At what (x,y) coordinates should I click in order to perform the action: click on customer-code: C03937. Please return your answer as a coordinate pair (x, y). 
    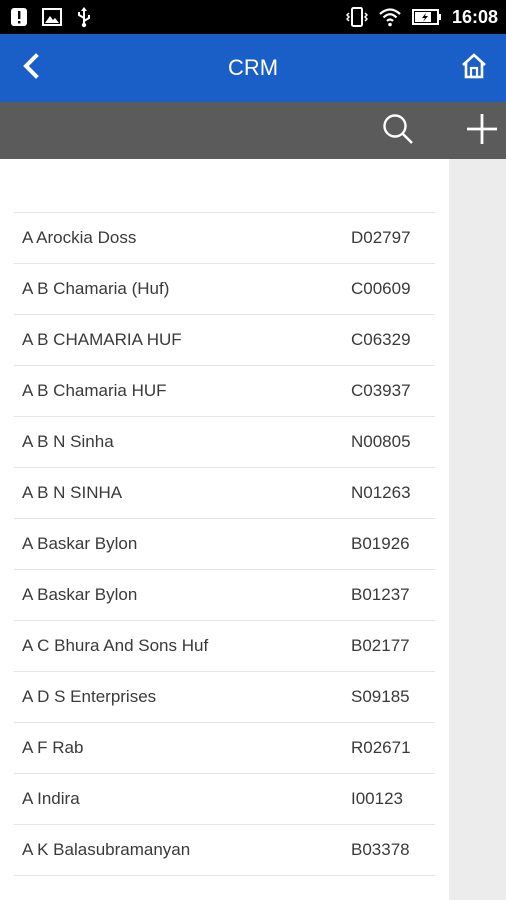
    Looking at the image, I should click on (381, 390).